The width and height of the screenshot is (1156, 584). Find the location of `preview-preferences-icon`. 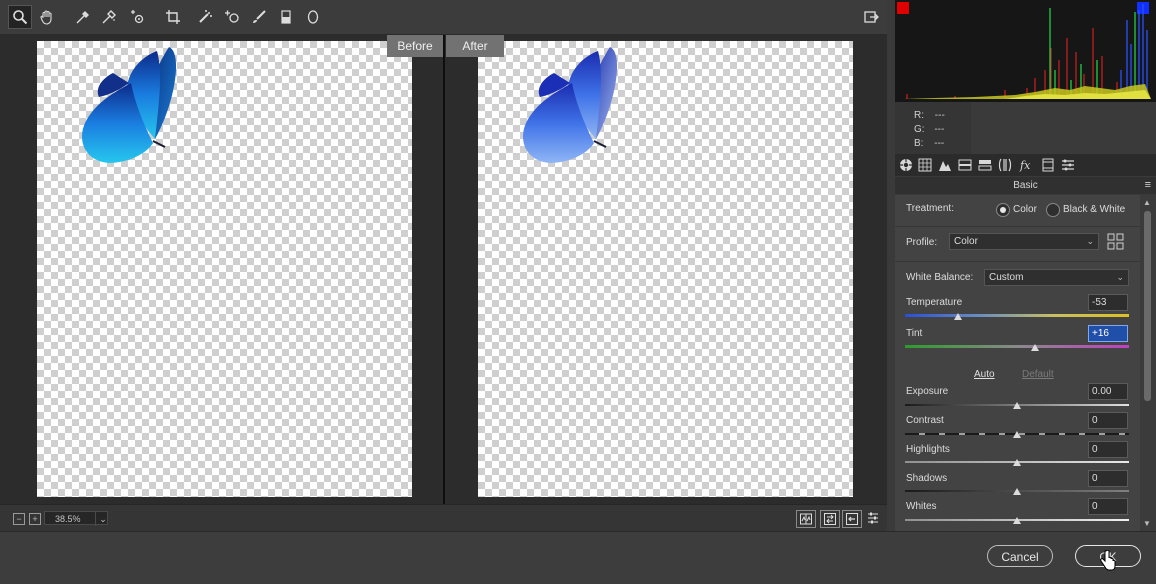

preview-preferences-icon is located at coordinates (873, 518).